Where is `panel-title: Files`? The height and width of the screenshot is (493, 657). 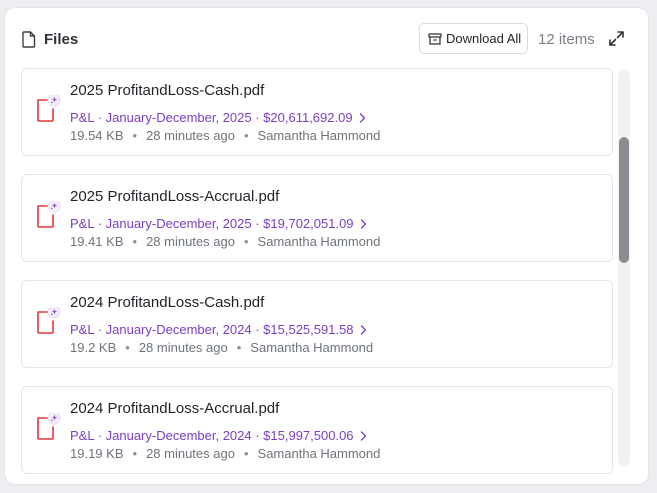
panel-title: Files is located at coordinates (61, 39).